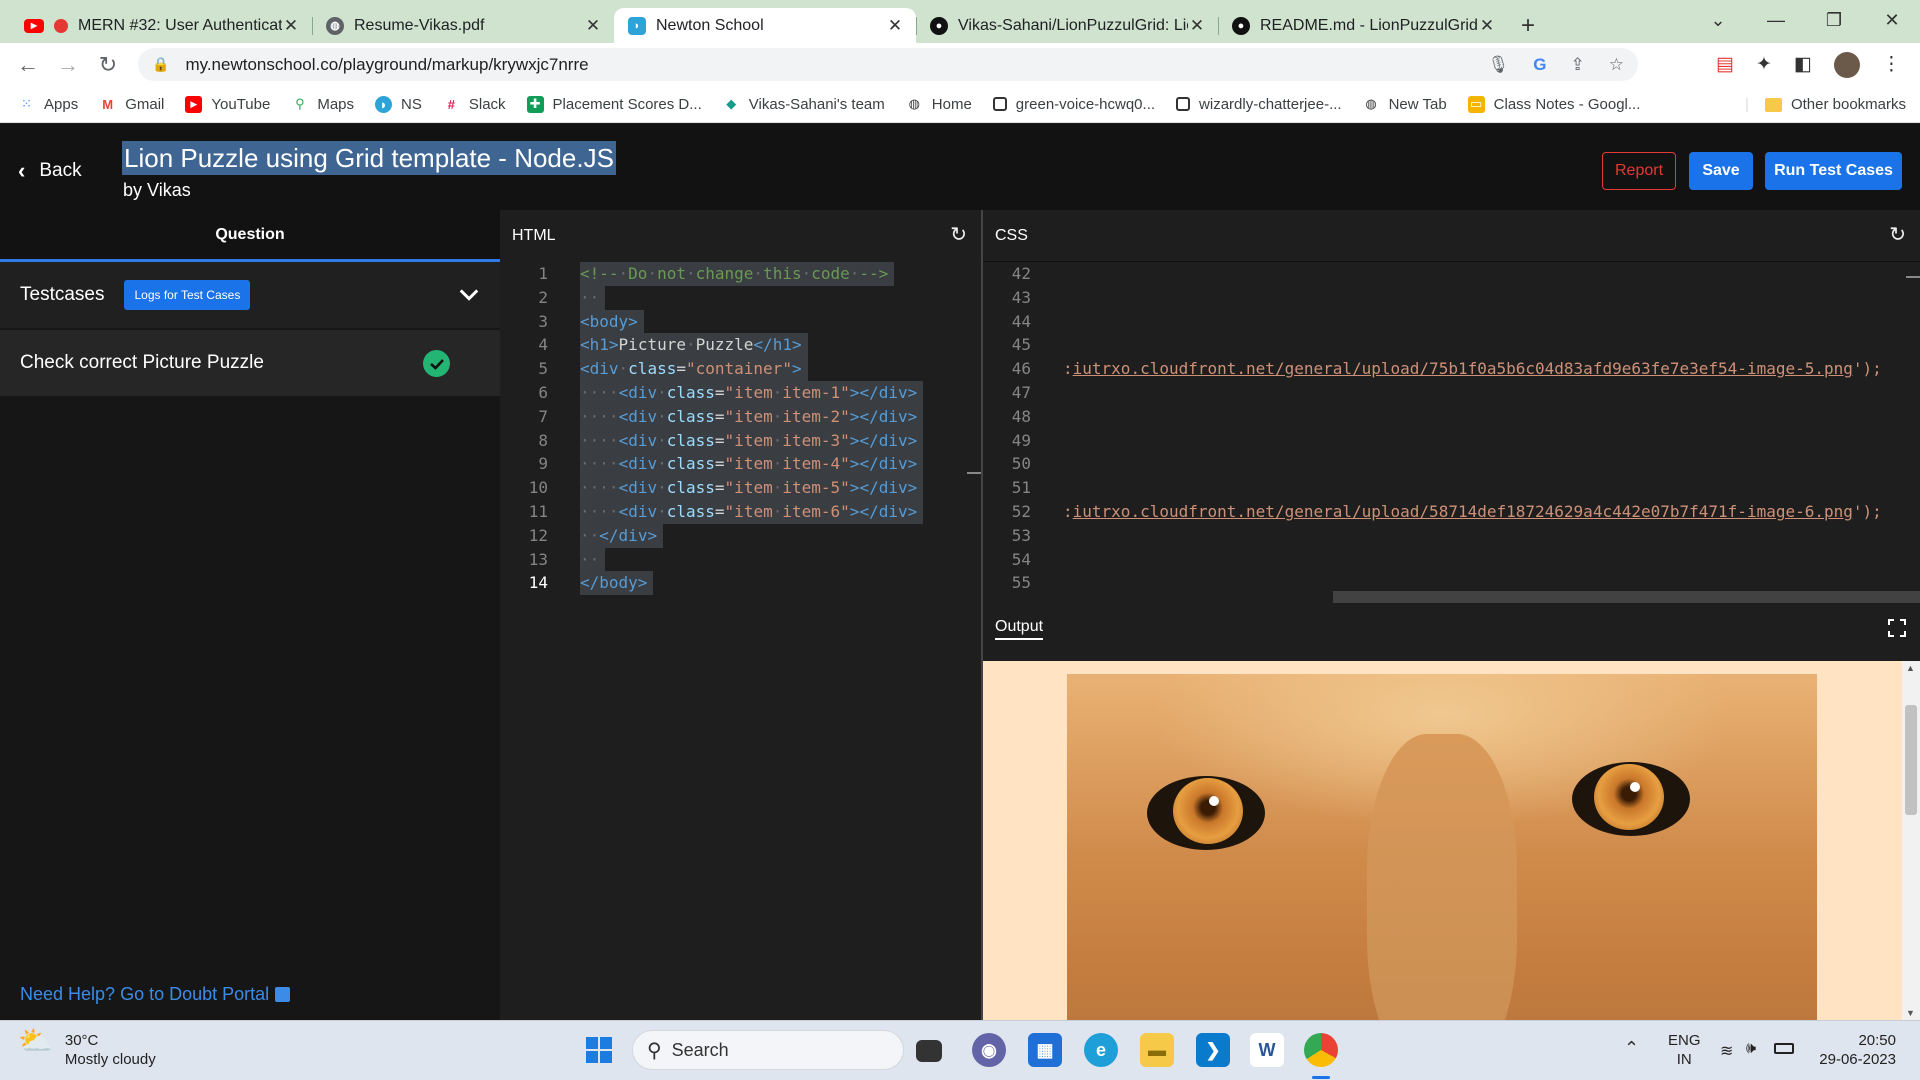 The image size is (1920, 1080). What do you see at coordinates (1451, 417) in the screenshot?
I see `code-line: 48` at bounding box center [1451, 417].